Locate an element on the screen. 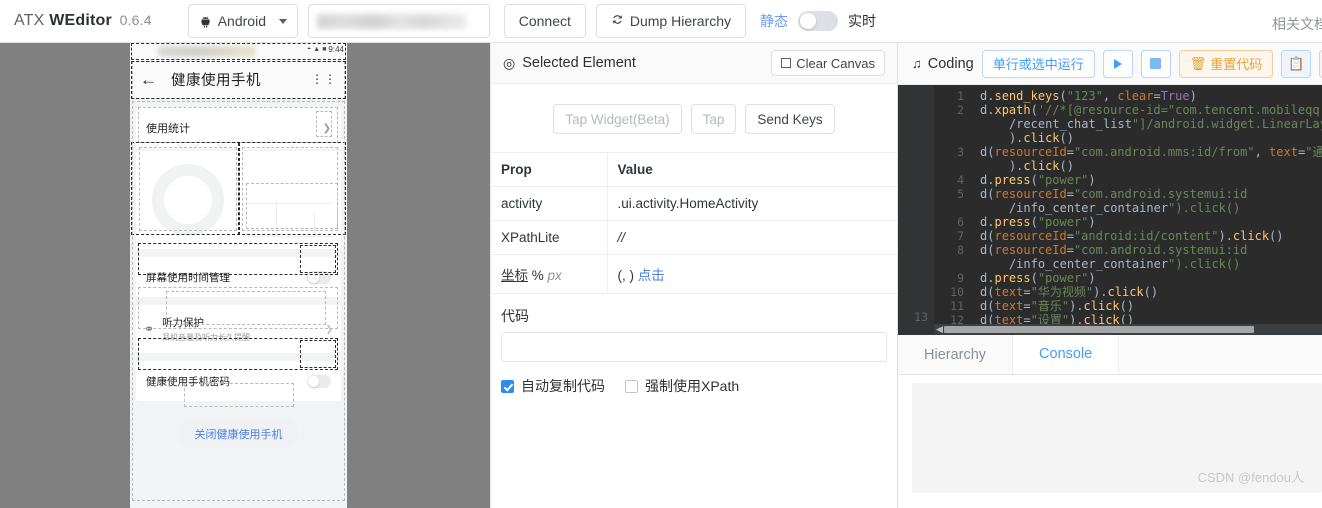  line-number: 13 is located at coordinates (921, 317).